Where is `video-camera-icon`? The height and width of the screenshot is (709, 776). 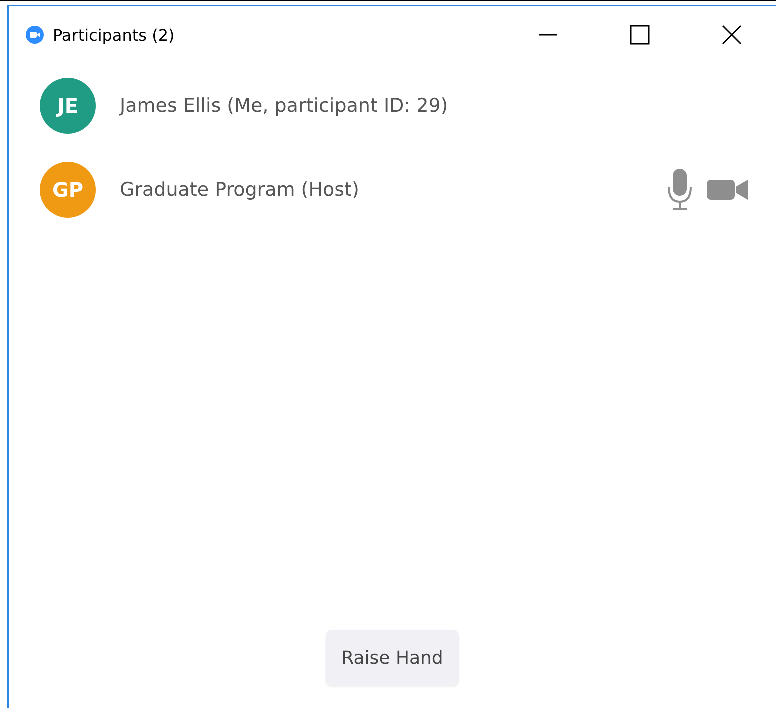 video-camera-icon is located at coordinates (728, 190).